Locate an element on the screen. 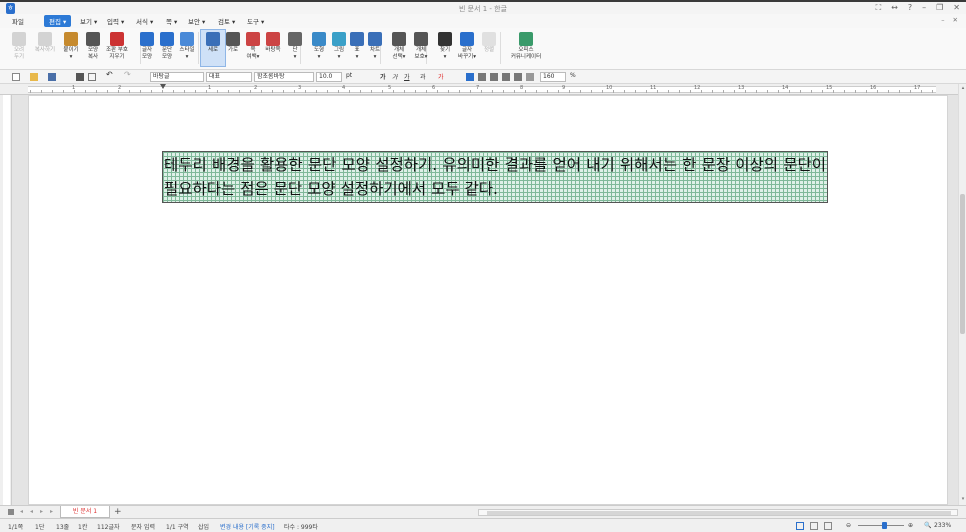  line-spacing-unit: % is located at coordinates (573, 77).